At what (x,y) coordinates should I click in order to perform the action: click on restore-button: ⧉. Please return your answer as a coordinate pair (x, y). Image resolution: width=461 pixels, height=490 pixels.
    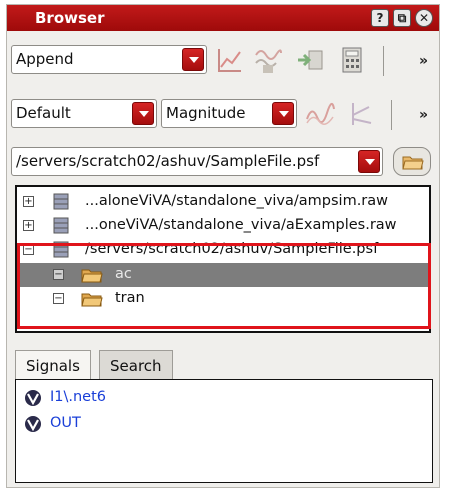
    Looking at the image, I should click on (402, 18).